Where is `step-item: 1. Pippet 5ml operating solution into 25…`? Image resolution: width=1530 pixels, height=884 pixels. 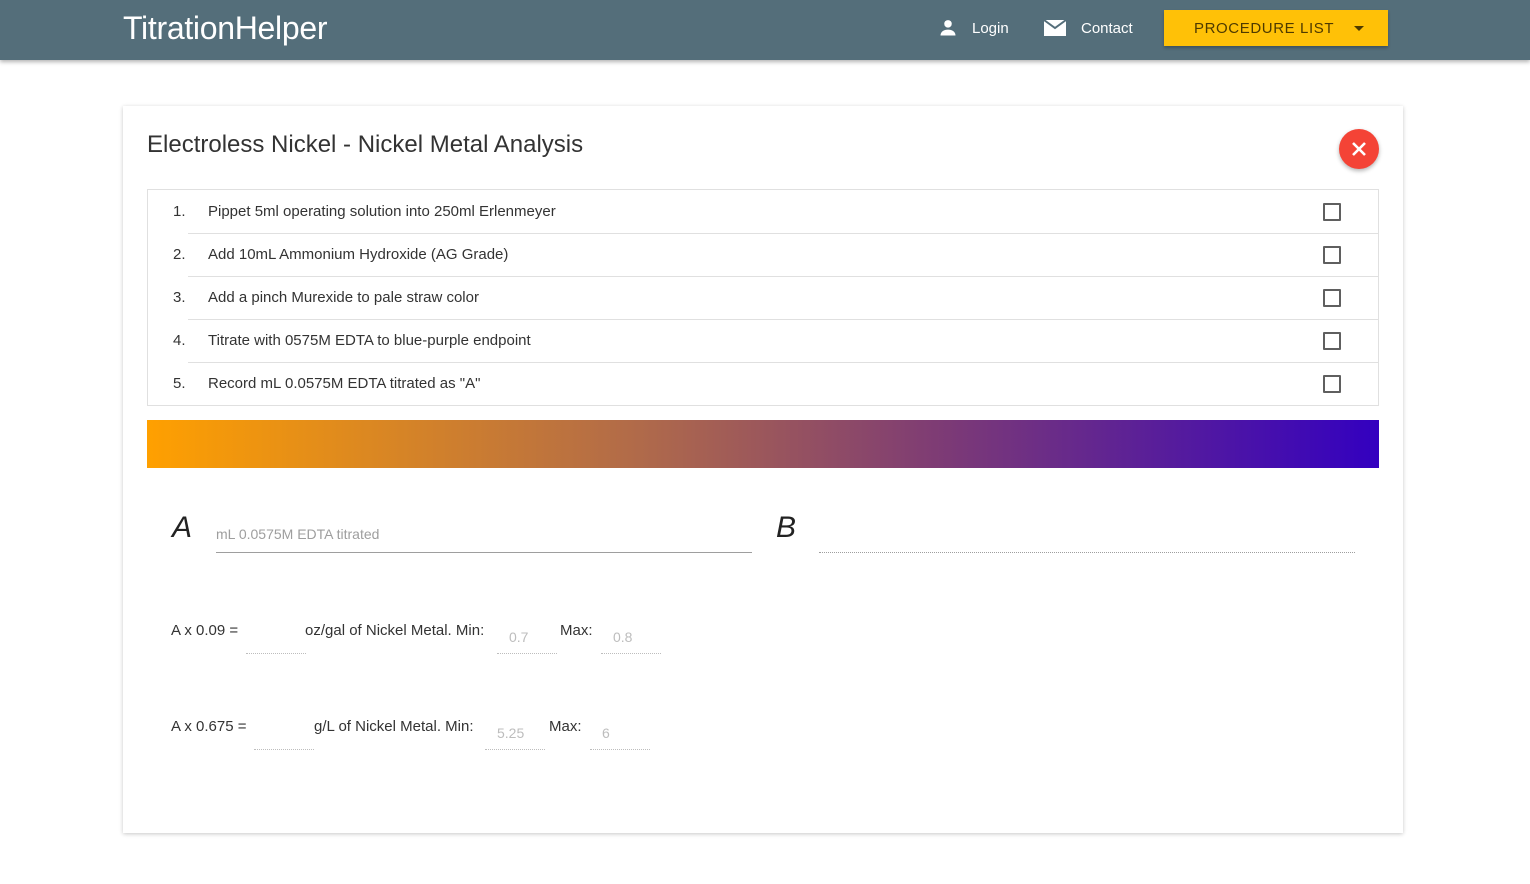
step-item: 1. Pippet 5ml operating solution into 25… is located at coordinates (763, 211).